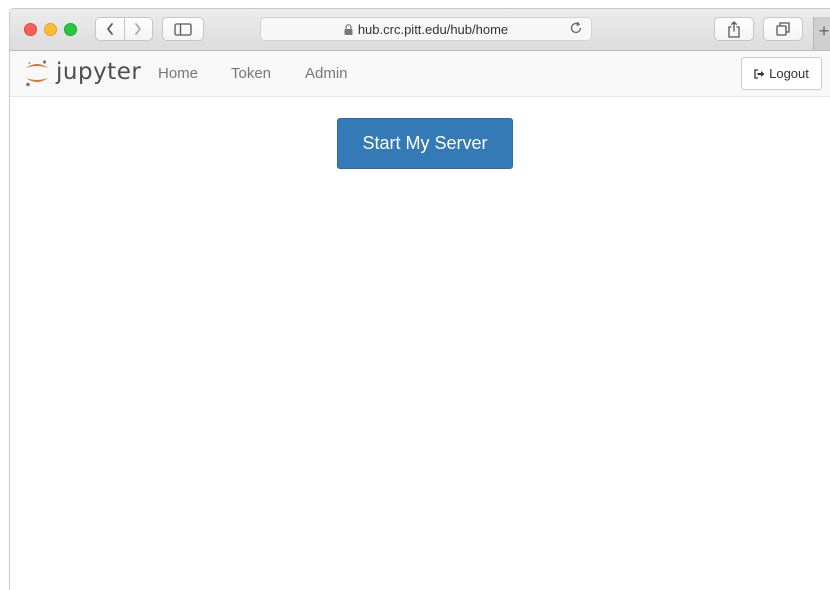 The width and height of the screenshot is (830, 590). I want to click on address-bar: hub.crc.pitt.edu/hub/home, so click(426, 29).